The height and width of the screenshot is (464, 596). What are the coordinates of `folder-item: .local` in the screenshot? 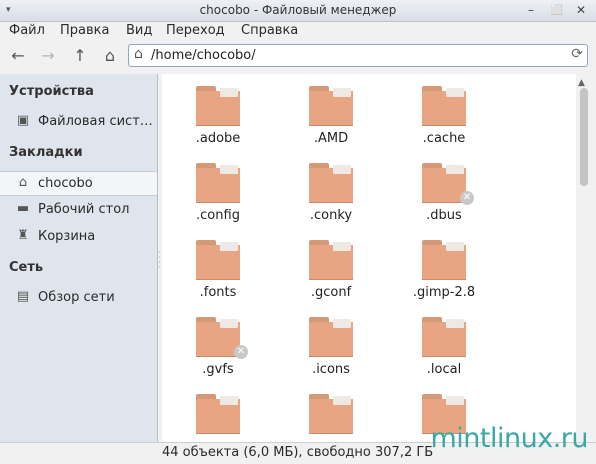 It's located at (444, 344).